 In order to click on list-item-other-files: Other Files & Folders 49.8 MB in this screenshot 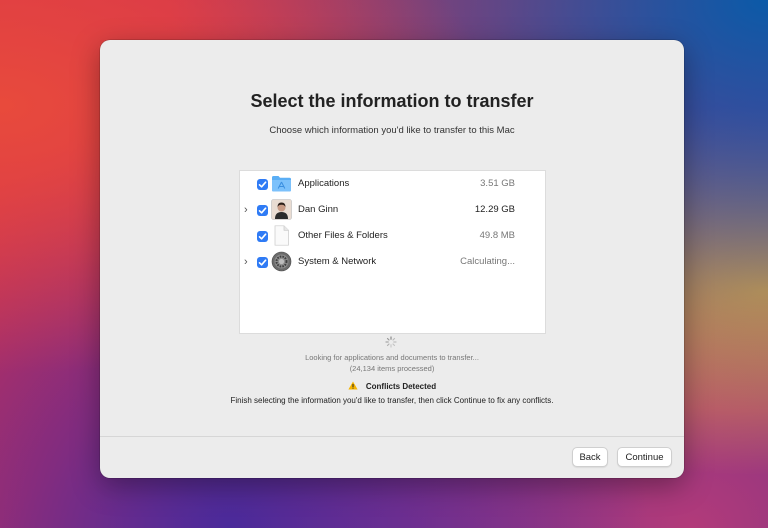, I will do `click(392, 236)`.